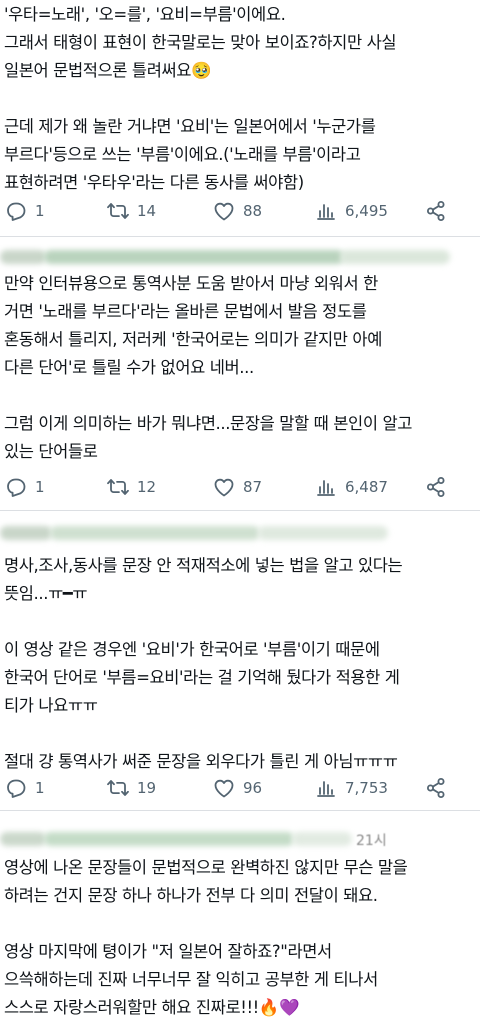  What do you see at coordinates (168, 951) in the screenshot?
I see `text-line: 영상 마지막에 텽이가 "저 일본어 잘하죠?"라면서` at bounding box center [168, 951].